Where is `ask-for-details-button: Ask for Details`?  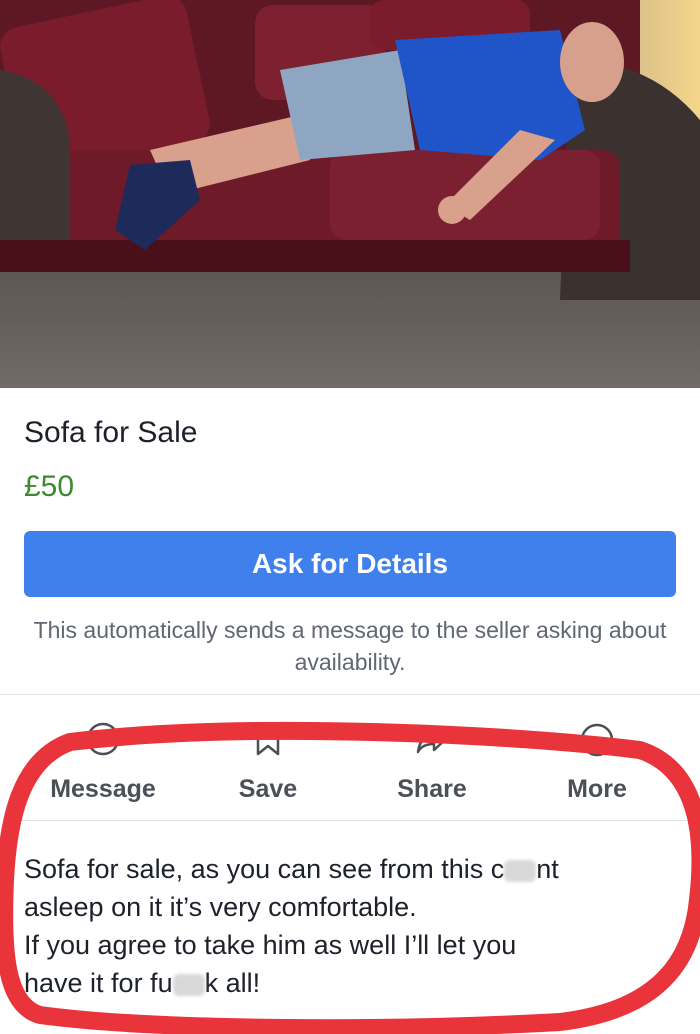
ask-for-details-button: Ask for Details is located at coordinates (350, 564).